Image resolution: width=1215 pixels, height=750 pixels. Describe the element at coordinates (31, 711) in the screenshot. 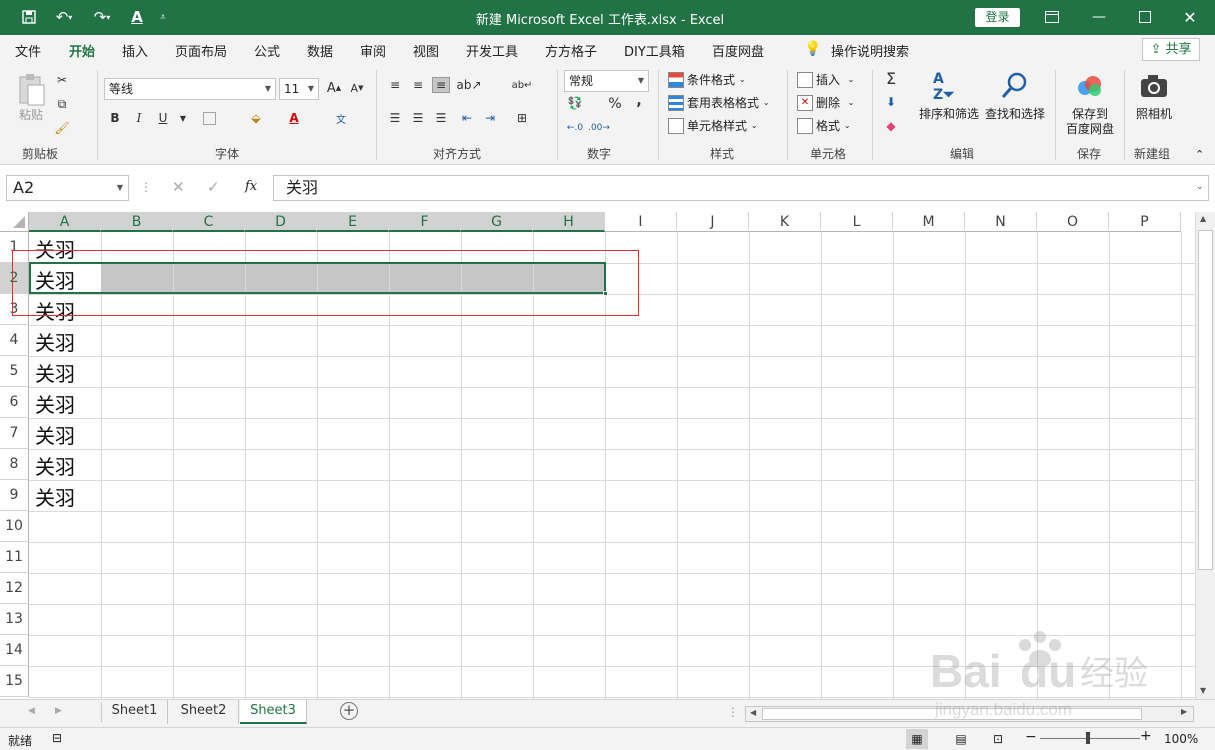

I see `prev-sheet-icon: ◀` at that location.